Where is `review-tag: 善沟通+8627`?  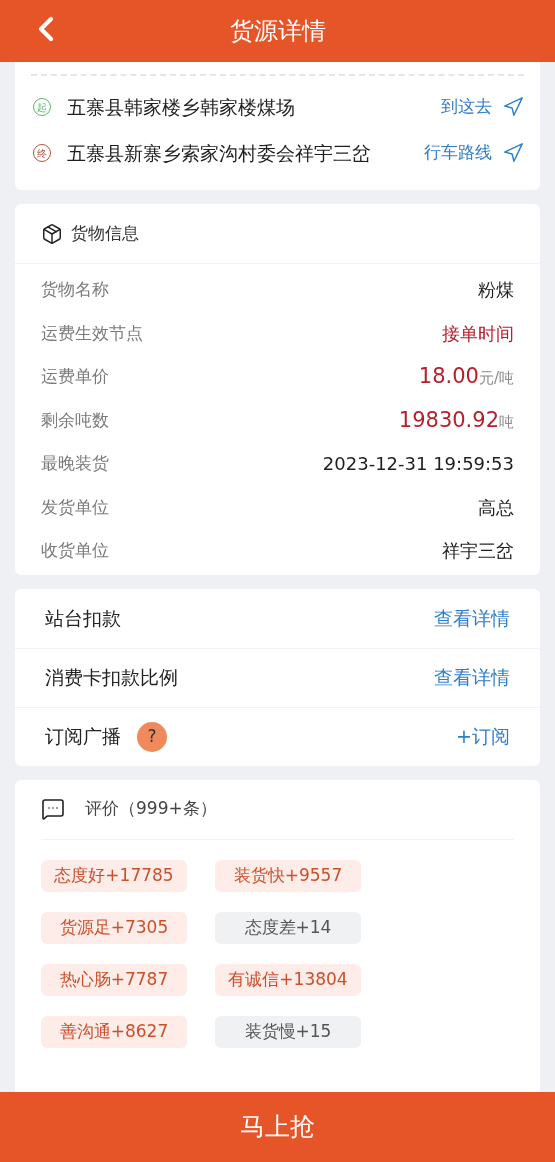
review-tag: 善沟通+8627 is located at coordinates (114, 1031).